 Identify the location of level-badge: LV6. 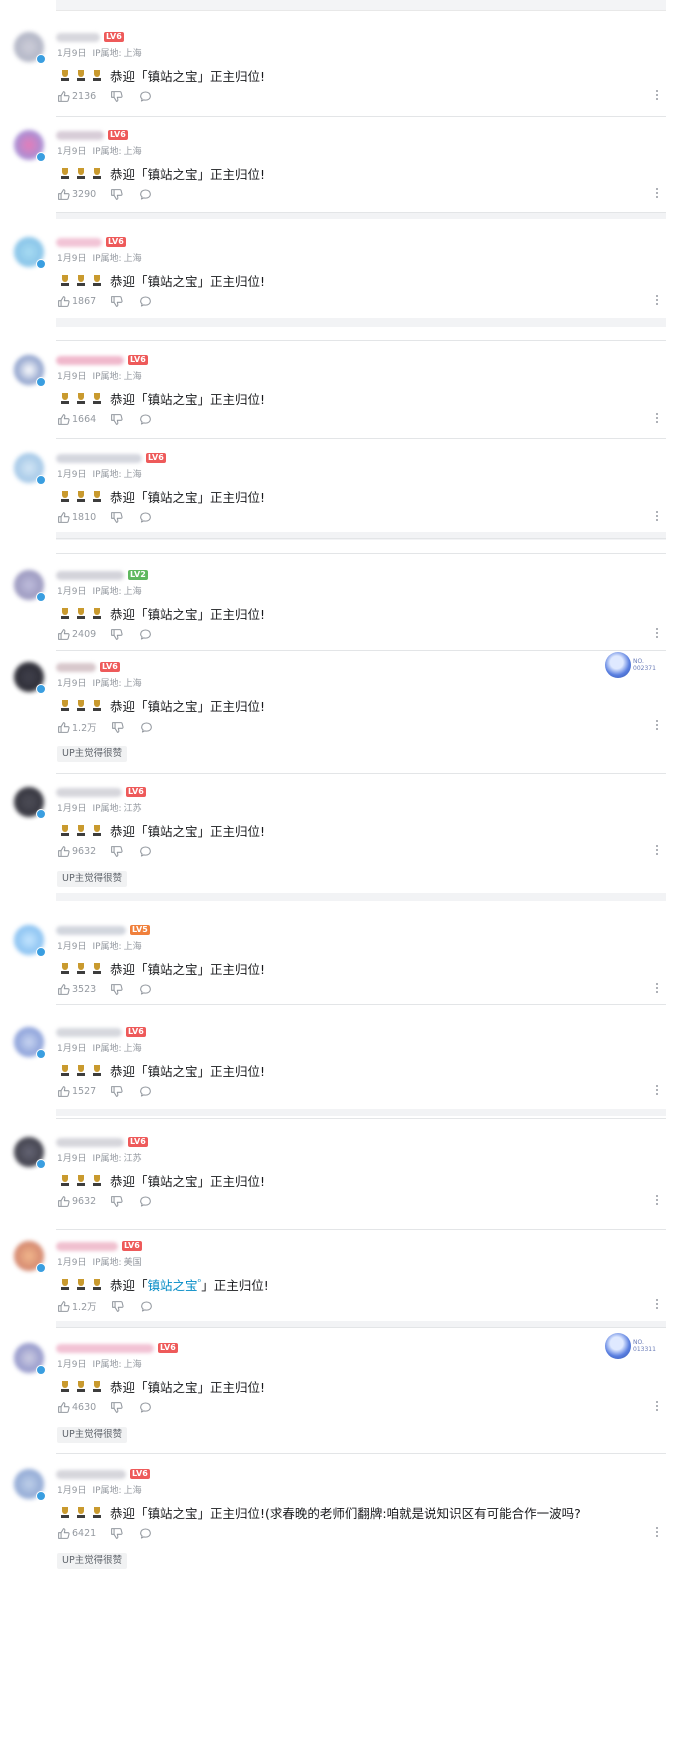
(114, 37).